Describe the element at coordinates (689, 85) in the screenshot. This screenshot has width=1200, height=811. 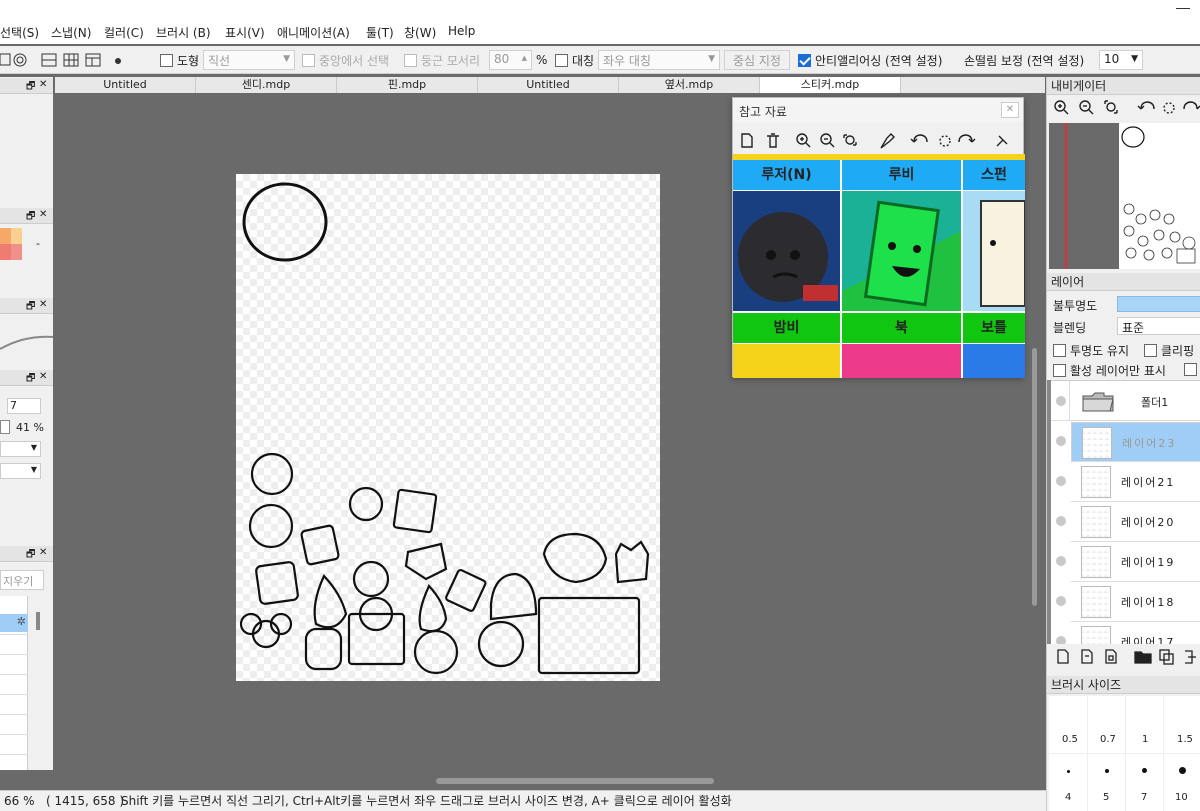
I see `tab-postcard: 옆서.mdp` at that location.